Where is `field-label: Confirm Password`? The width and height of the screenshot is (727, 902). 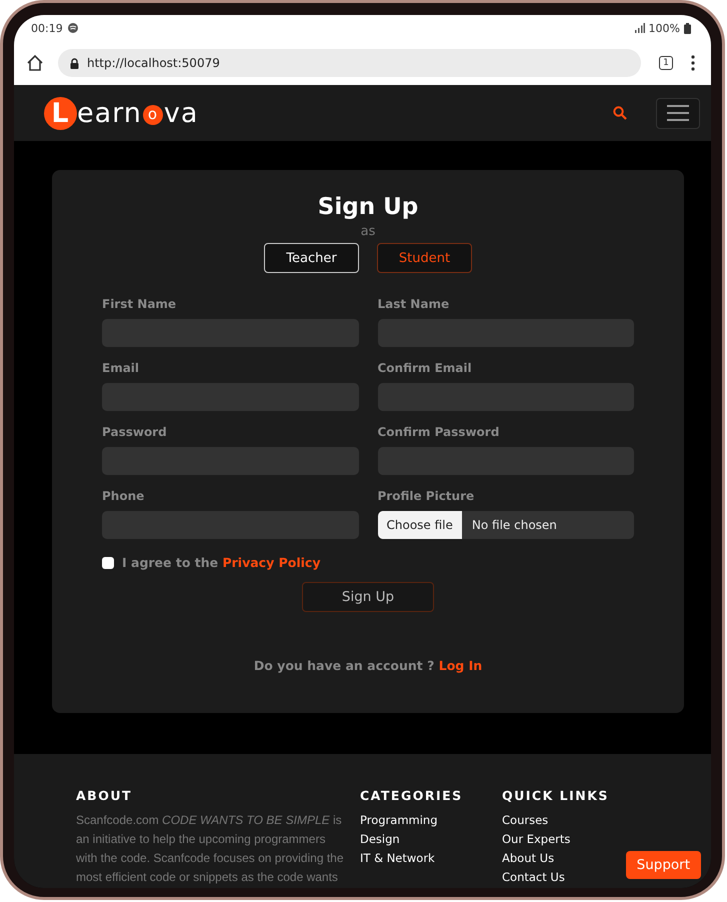 field-label: Confirm Password is located at coordinates (439, 432).